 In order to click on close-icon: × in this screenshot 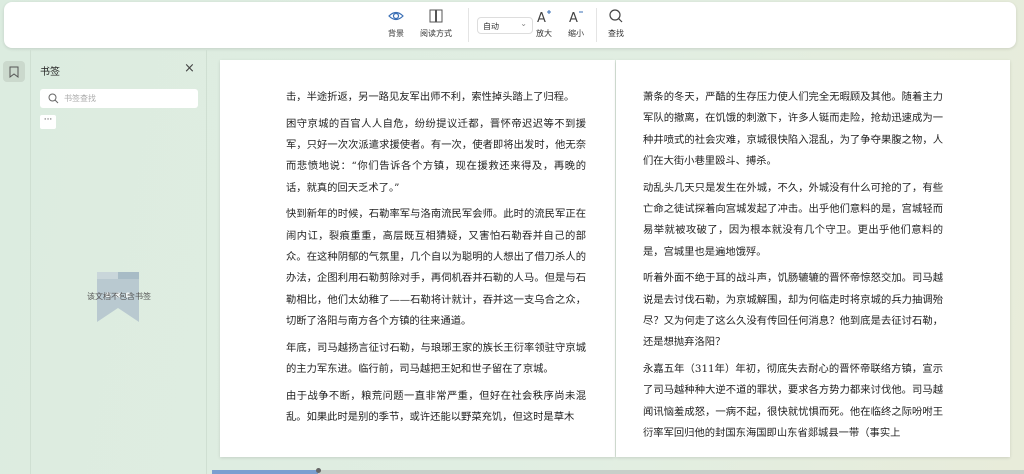, I will do `click(189, 68)`.